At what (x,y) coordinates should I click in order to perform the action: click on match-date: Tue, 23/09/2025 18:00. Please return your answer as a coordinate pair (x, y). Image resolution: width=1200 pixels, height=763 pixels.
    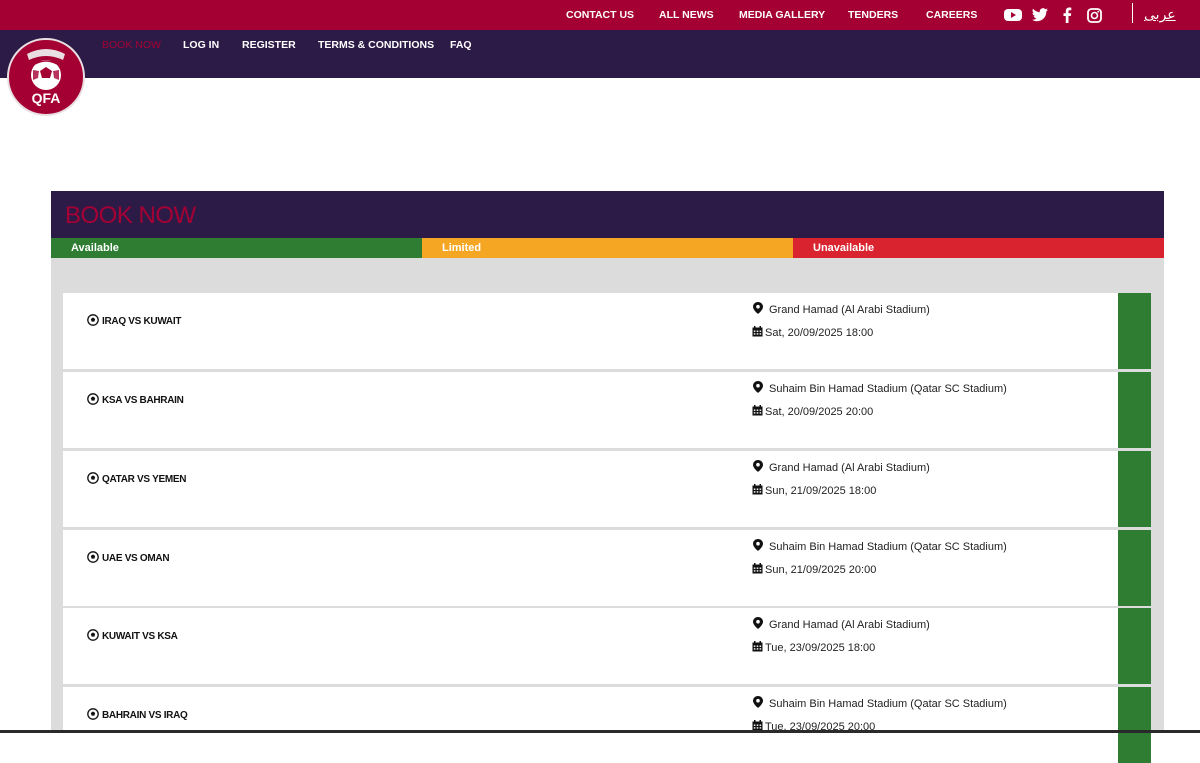
    Looking at the image, I should click on (813, 648).